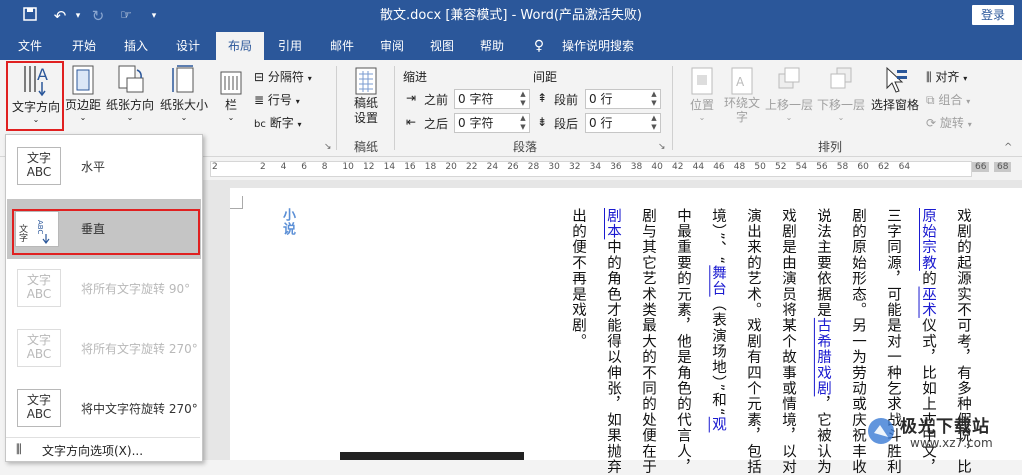  What do you see at coordinates (981, 167) in the screenshot?
I see `ruler-tick: 66` at bounding box center [981, 167].